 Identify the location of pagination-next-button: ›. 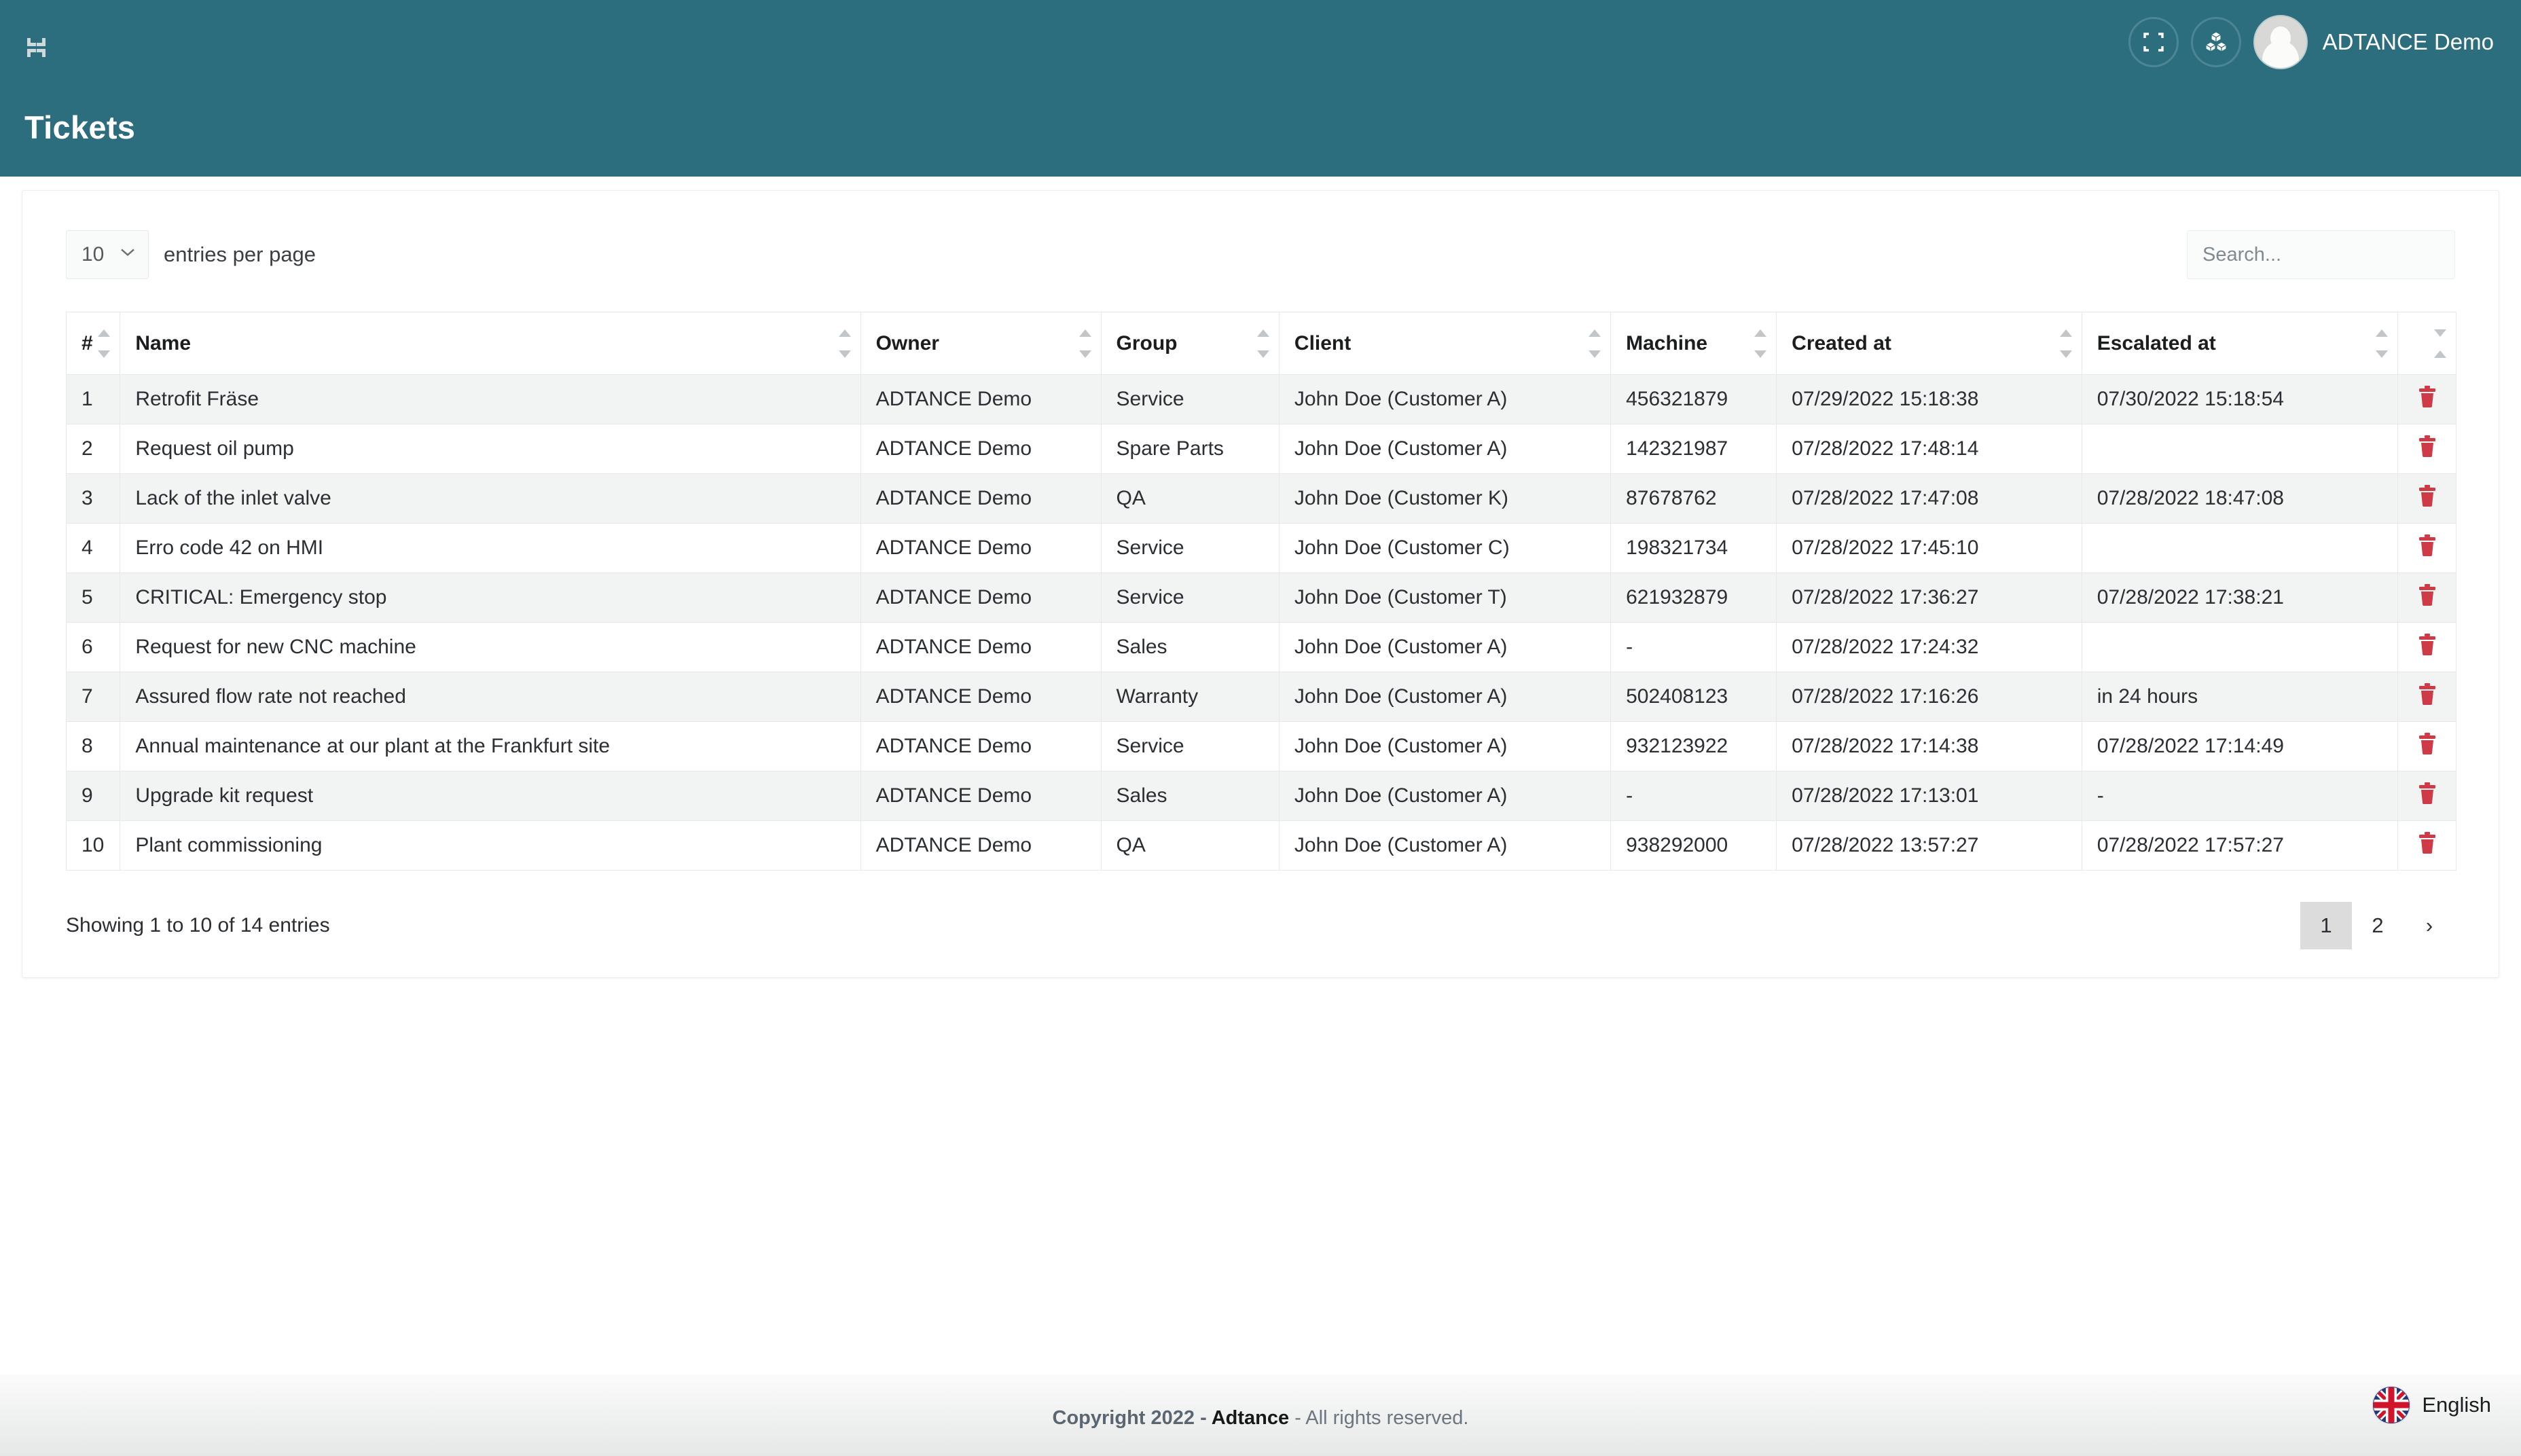
(2429, 925).